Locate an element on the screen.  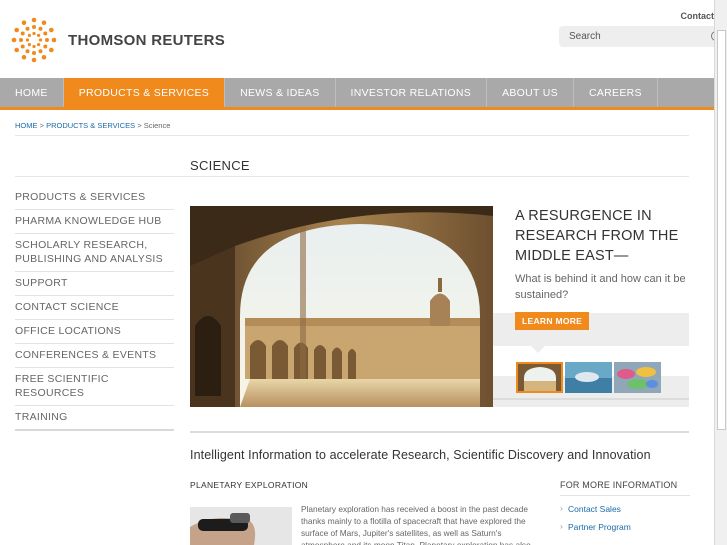
sidebar-item-conferences-events: CONFERENCES & EVENTS is located at coordinates (94, 356).